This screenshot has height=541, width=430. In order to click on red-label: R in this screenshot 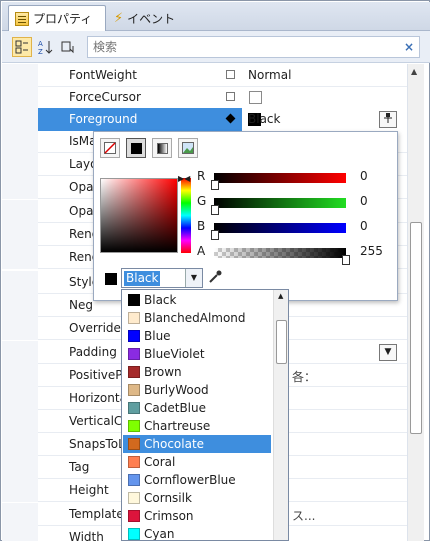, I will do `click(201, 176)`.